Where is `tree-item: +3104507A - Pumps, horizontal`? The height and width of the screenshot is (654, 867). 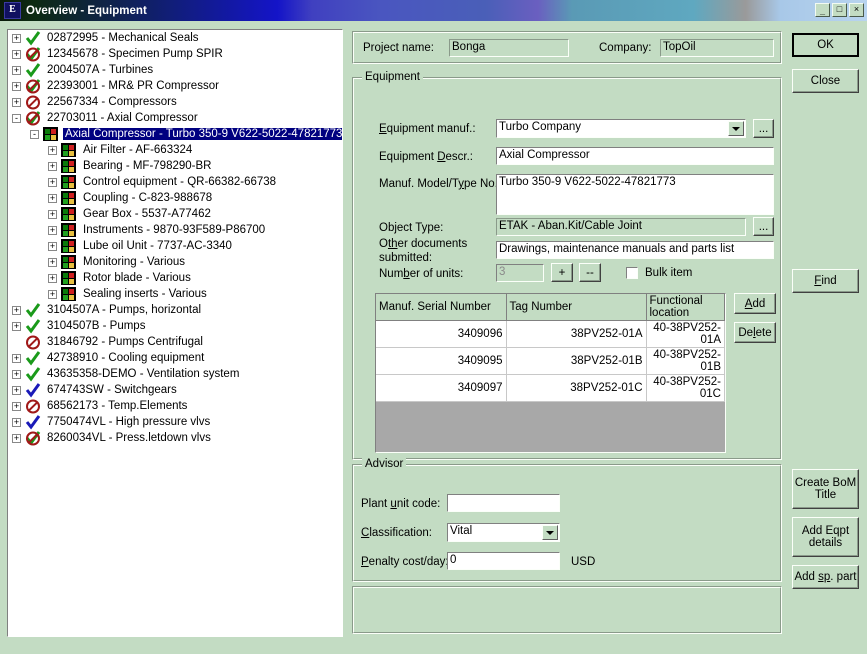
tree-item: +3104507A - Pumps, horizontal is located at coordinates (175, 310).